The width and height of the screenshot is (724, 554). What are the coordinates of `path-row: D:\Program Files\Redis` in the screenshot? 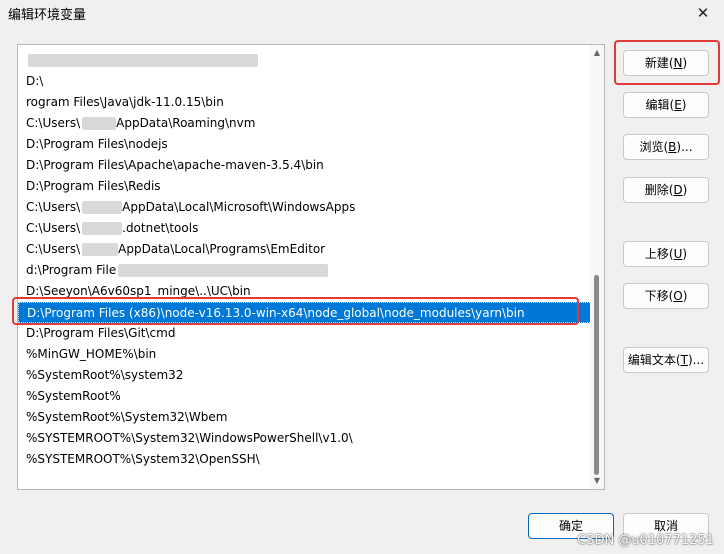 It's located at (305, 186).